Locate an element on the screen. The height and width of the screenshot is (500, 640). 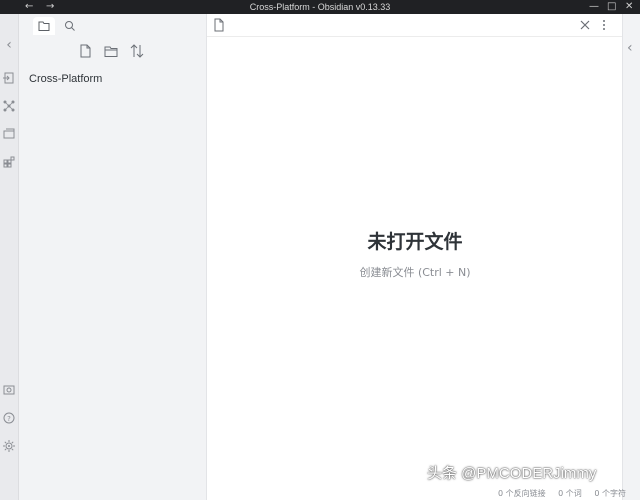
close-pane-icon is located at coordinates (585, 25).